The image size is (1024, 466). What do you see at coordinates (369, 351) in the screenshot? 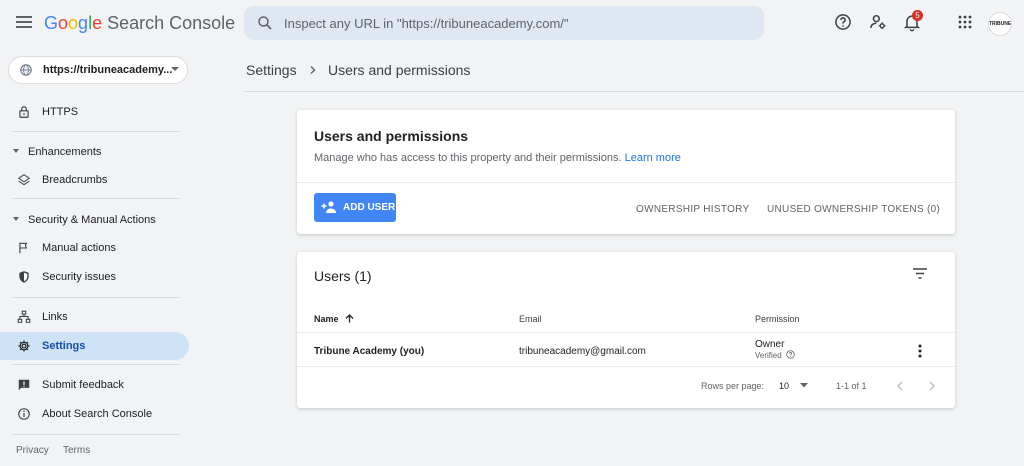
I see `user-name: Tribune Academy (you)` at bounding box center [369, 351].